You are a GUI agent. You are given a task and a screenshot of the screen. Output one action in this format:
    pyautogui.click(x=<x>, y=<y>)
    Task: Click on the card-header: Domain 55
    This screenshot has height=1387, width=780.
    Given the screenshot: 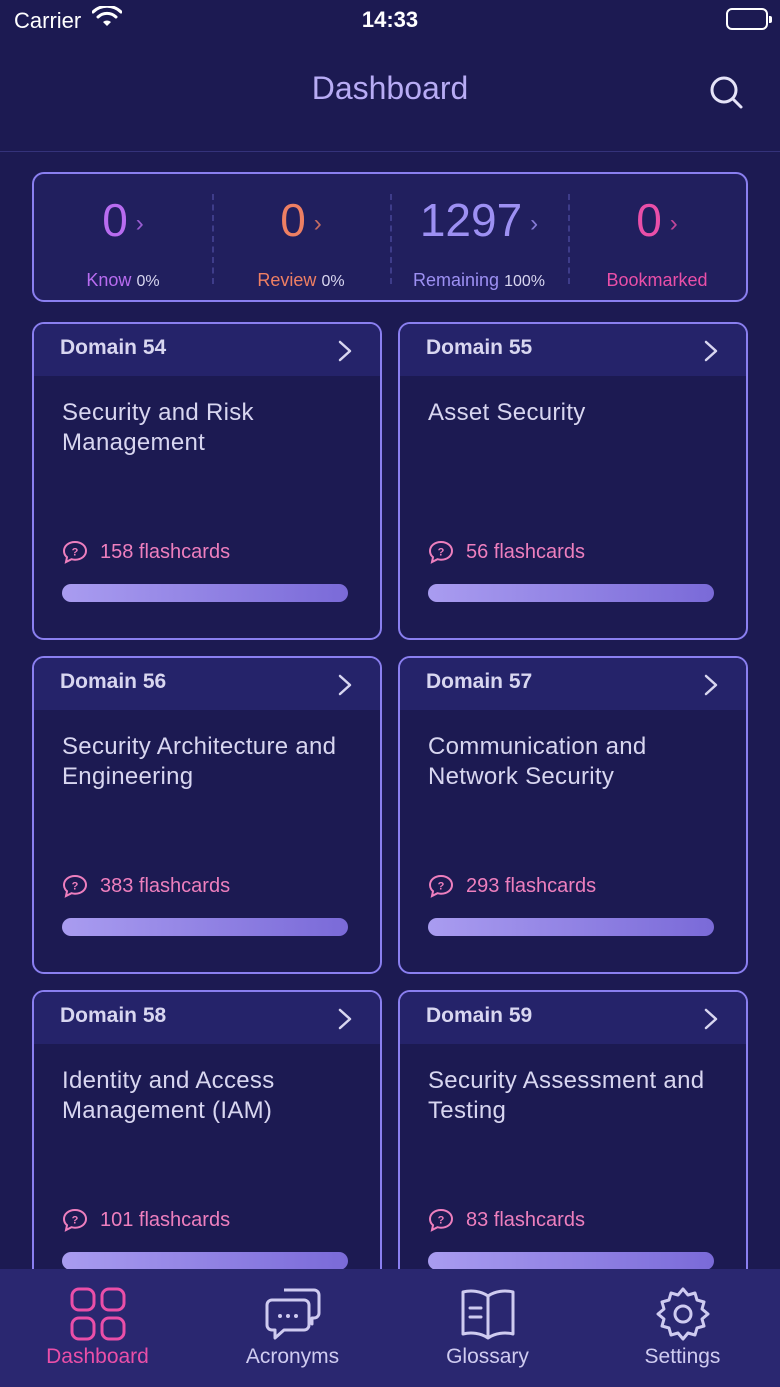 What is the action you would take?
    pyautogui.click(x=573, y=350)
    